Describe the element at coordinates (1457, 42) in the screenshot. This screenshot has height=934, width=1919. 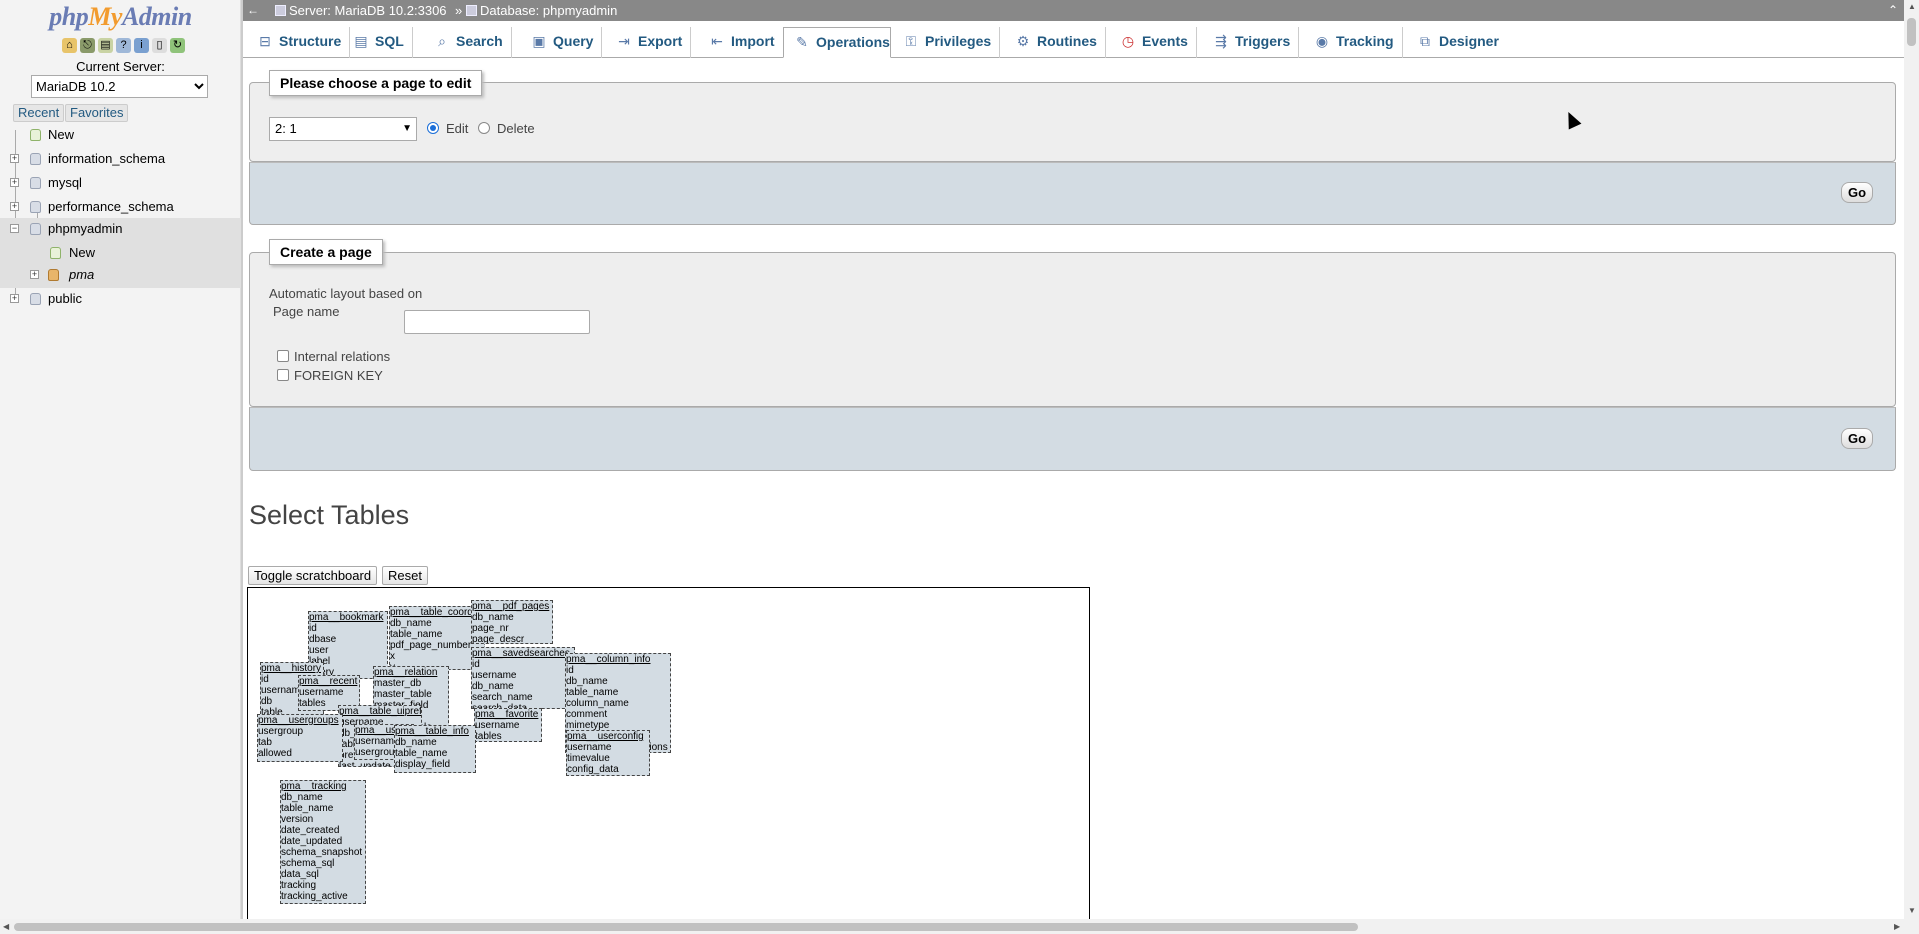
I see `tab-designer: ⧉ Designer` at that location.